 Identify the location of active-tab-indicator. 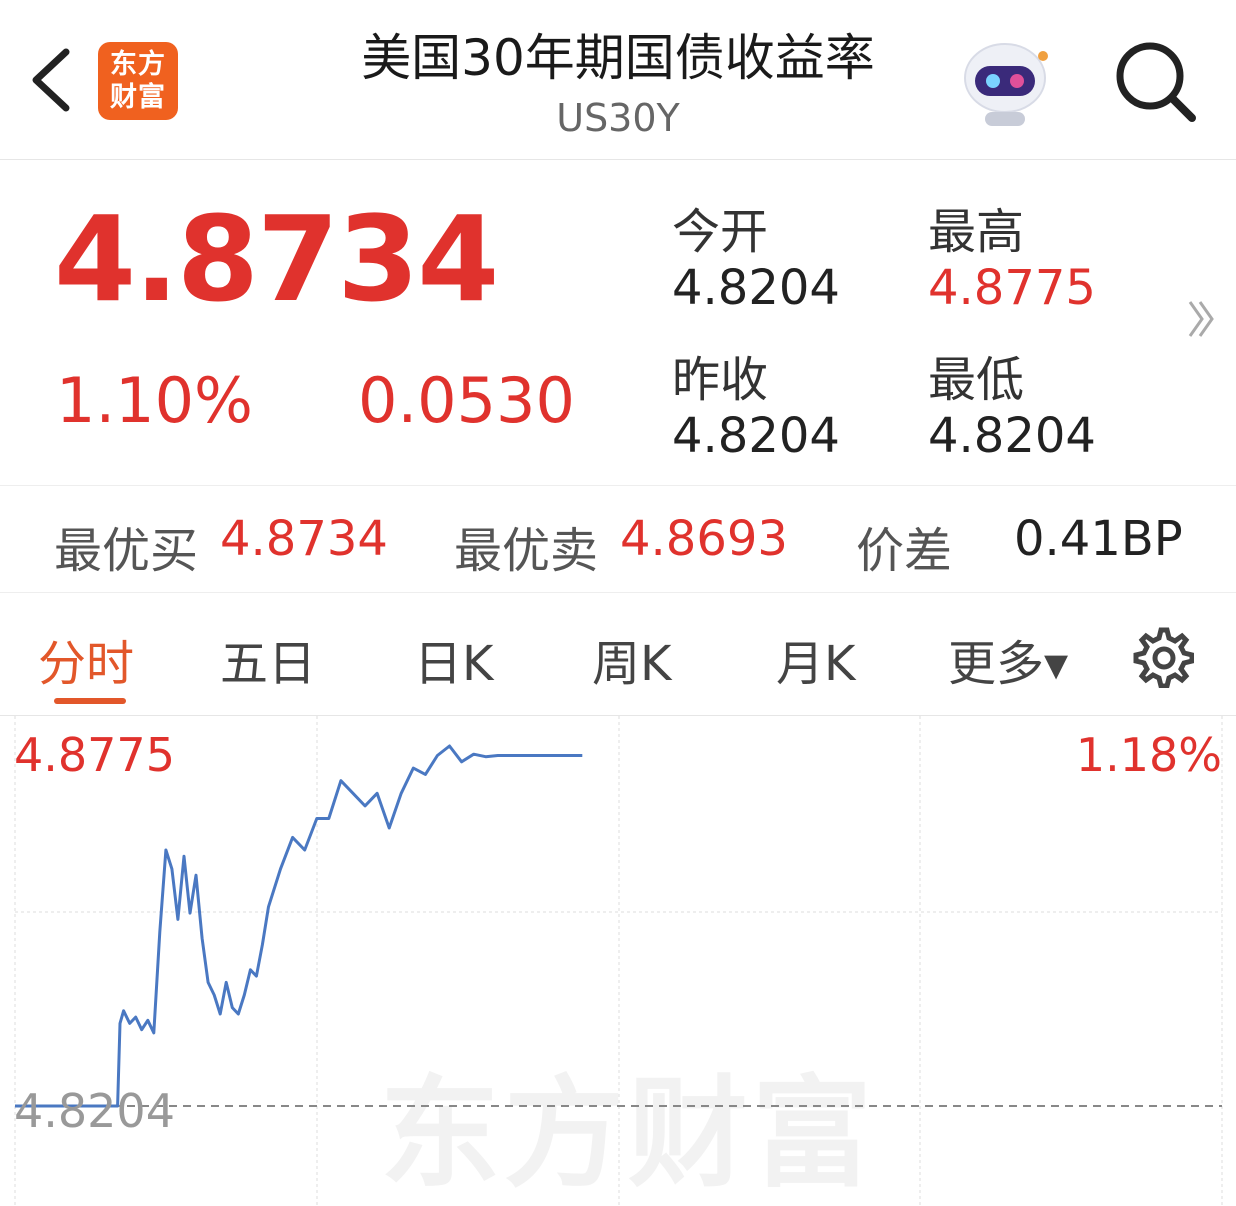
(90, 701).